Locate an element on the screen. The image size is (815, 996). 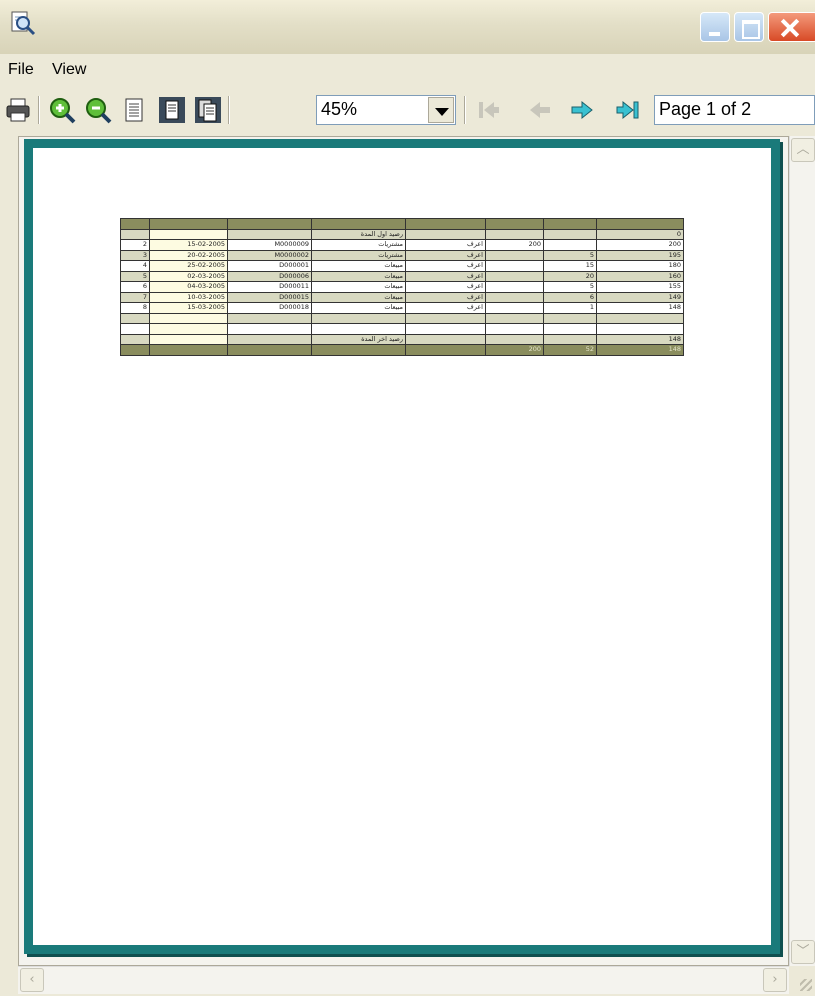
zoom-out-icon is located at coordinates (98, 110).